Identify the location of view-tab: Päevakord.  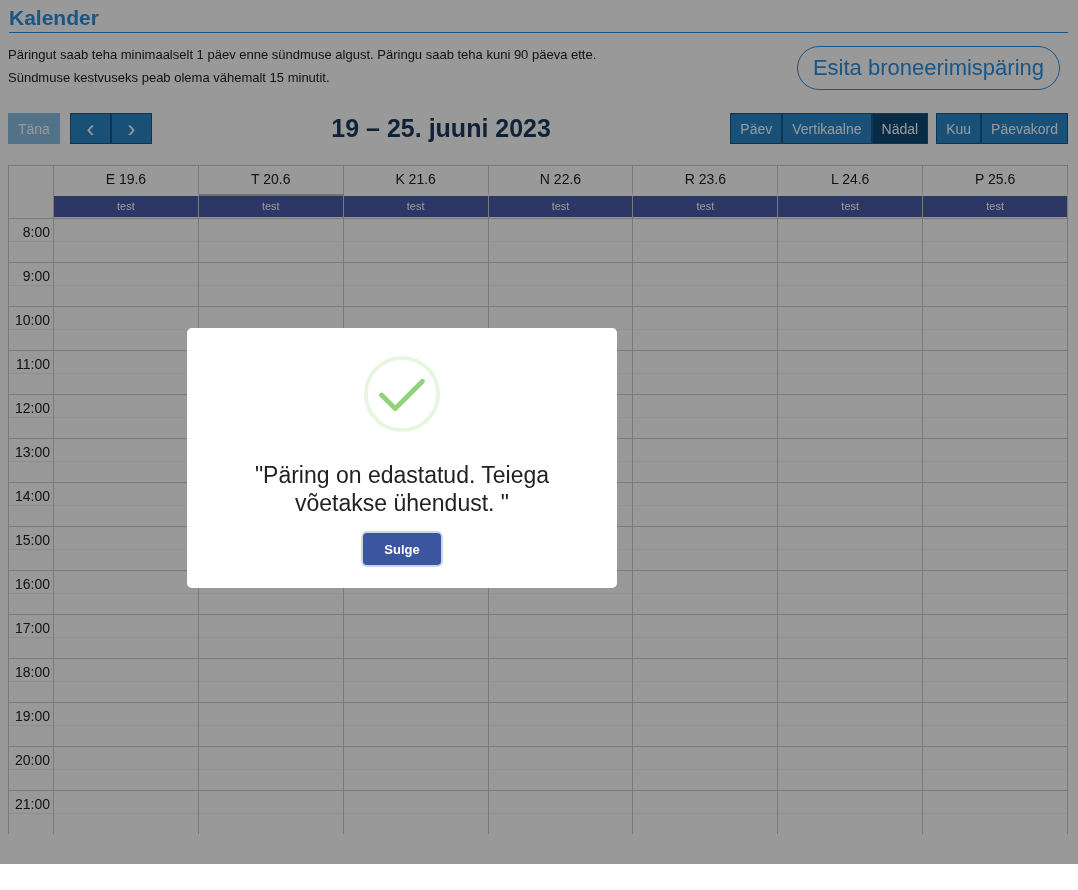
(1024, 128).